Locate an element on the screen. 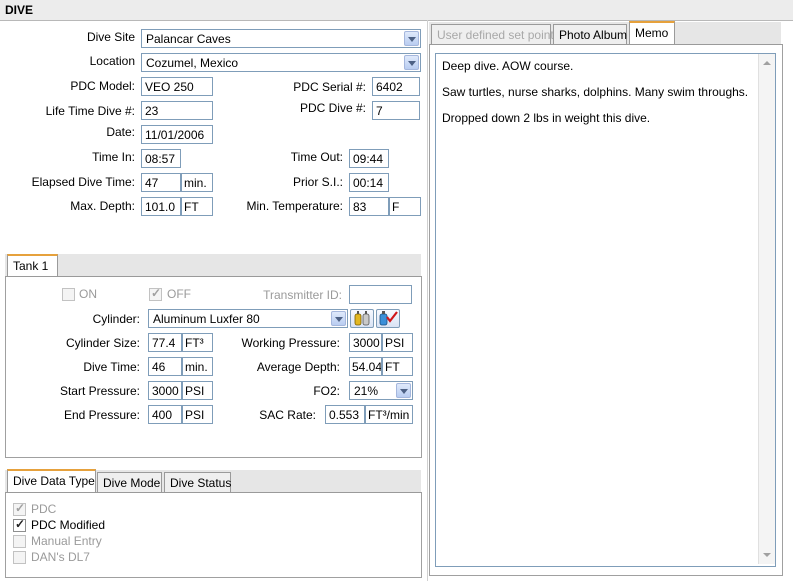 The height and width of the screenshot is (581, 793). fo2-value: 21% is located at coordinates (366, 391).